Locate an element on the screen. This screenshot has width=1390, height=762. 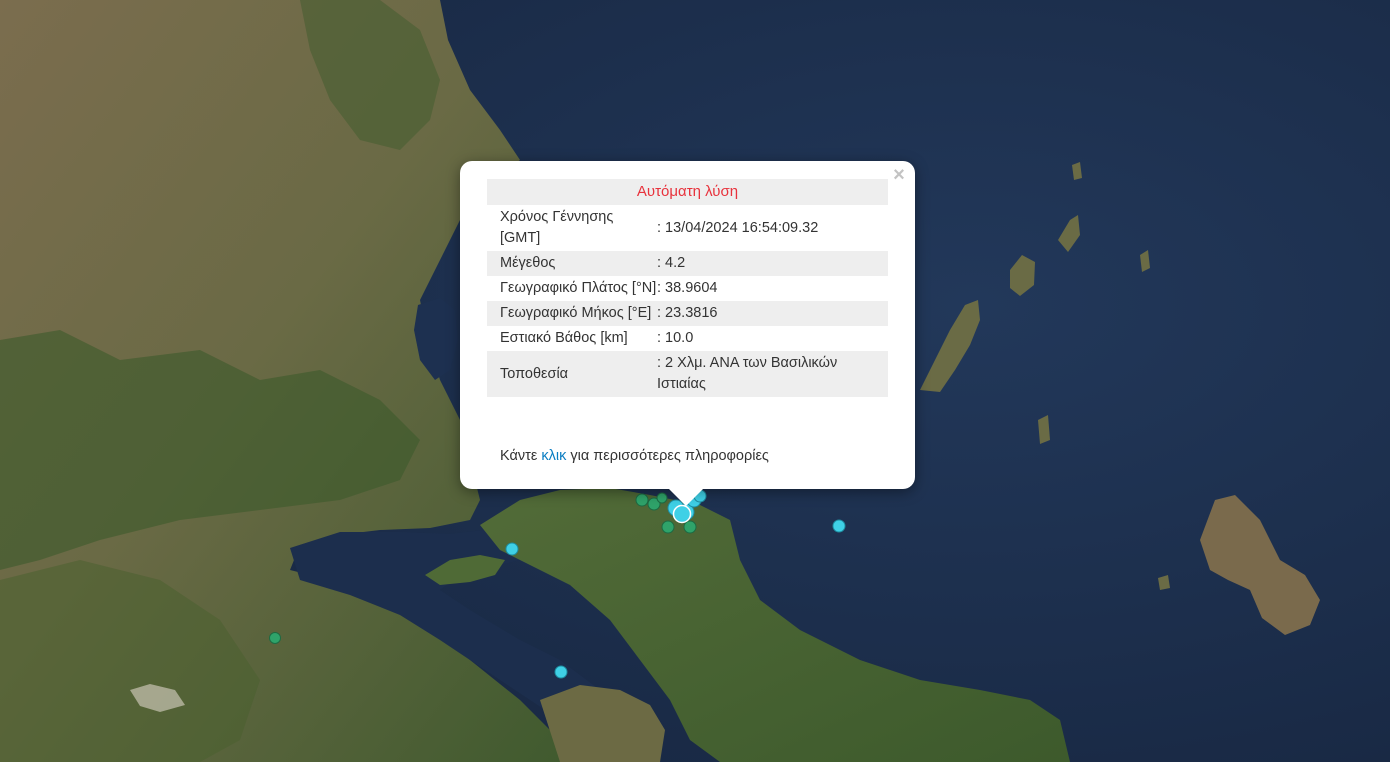
origin-time-value: : 13/04/2024 16:54:09.32 is located at coordinates (738, 227).